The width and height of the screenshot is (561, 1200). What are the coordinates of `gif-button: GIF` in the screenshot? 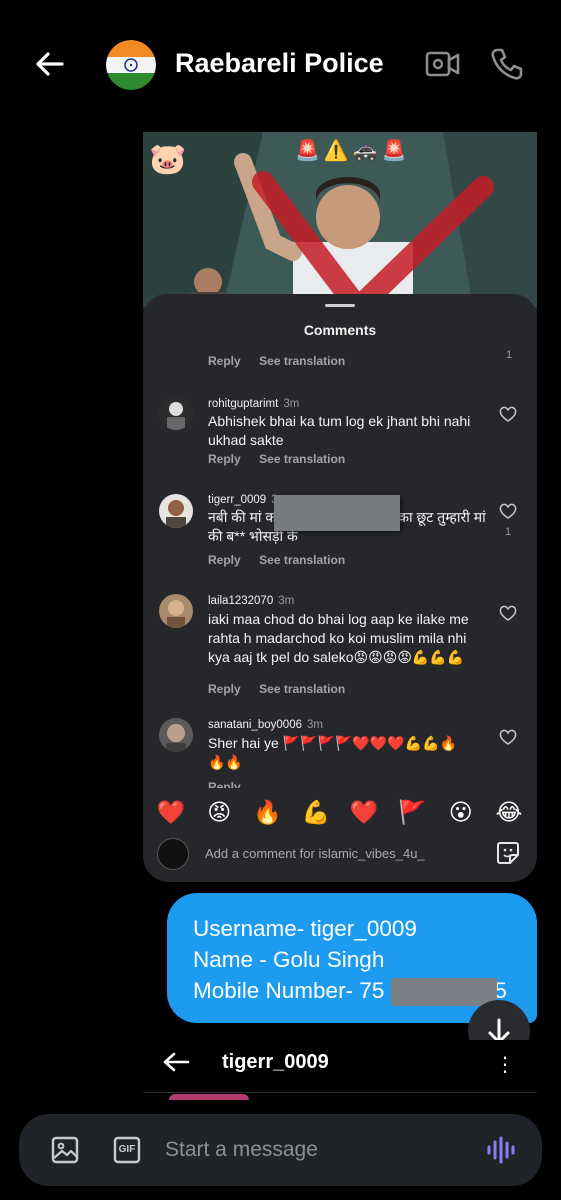 It's located at (127, 1150).